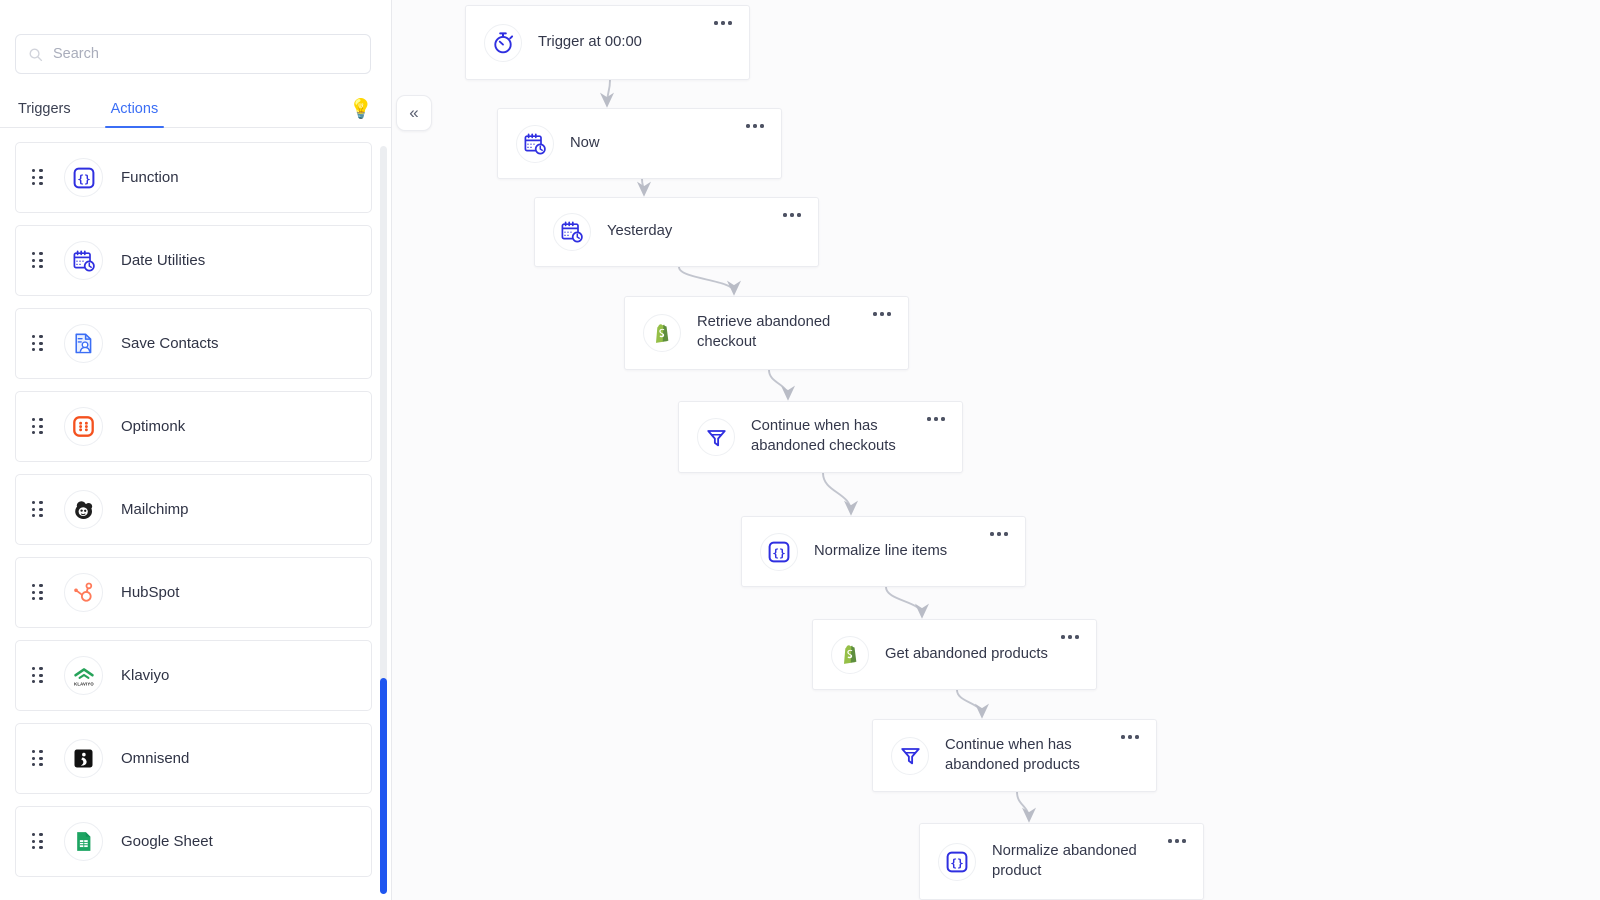  Describe the element at coordinates (193, 343) in the screenshot. I see `action-item-save-contacts: Save Contacts` at that location.